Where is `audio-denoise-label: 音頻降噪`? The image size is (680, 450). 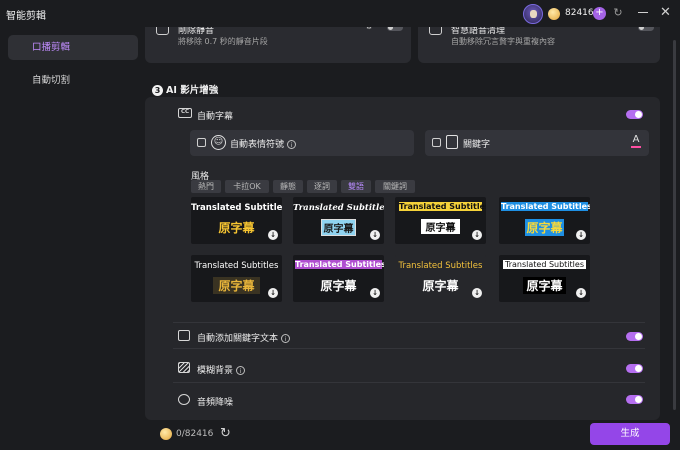 audio-denoise-label: 音頻降噪 is located at coordinates (215, 403).